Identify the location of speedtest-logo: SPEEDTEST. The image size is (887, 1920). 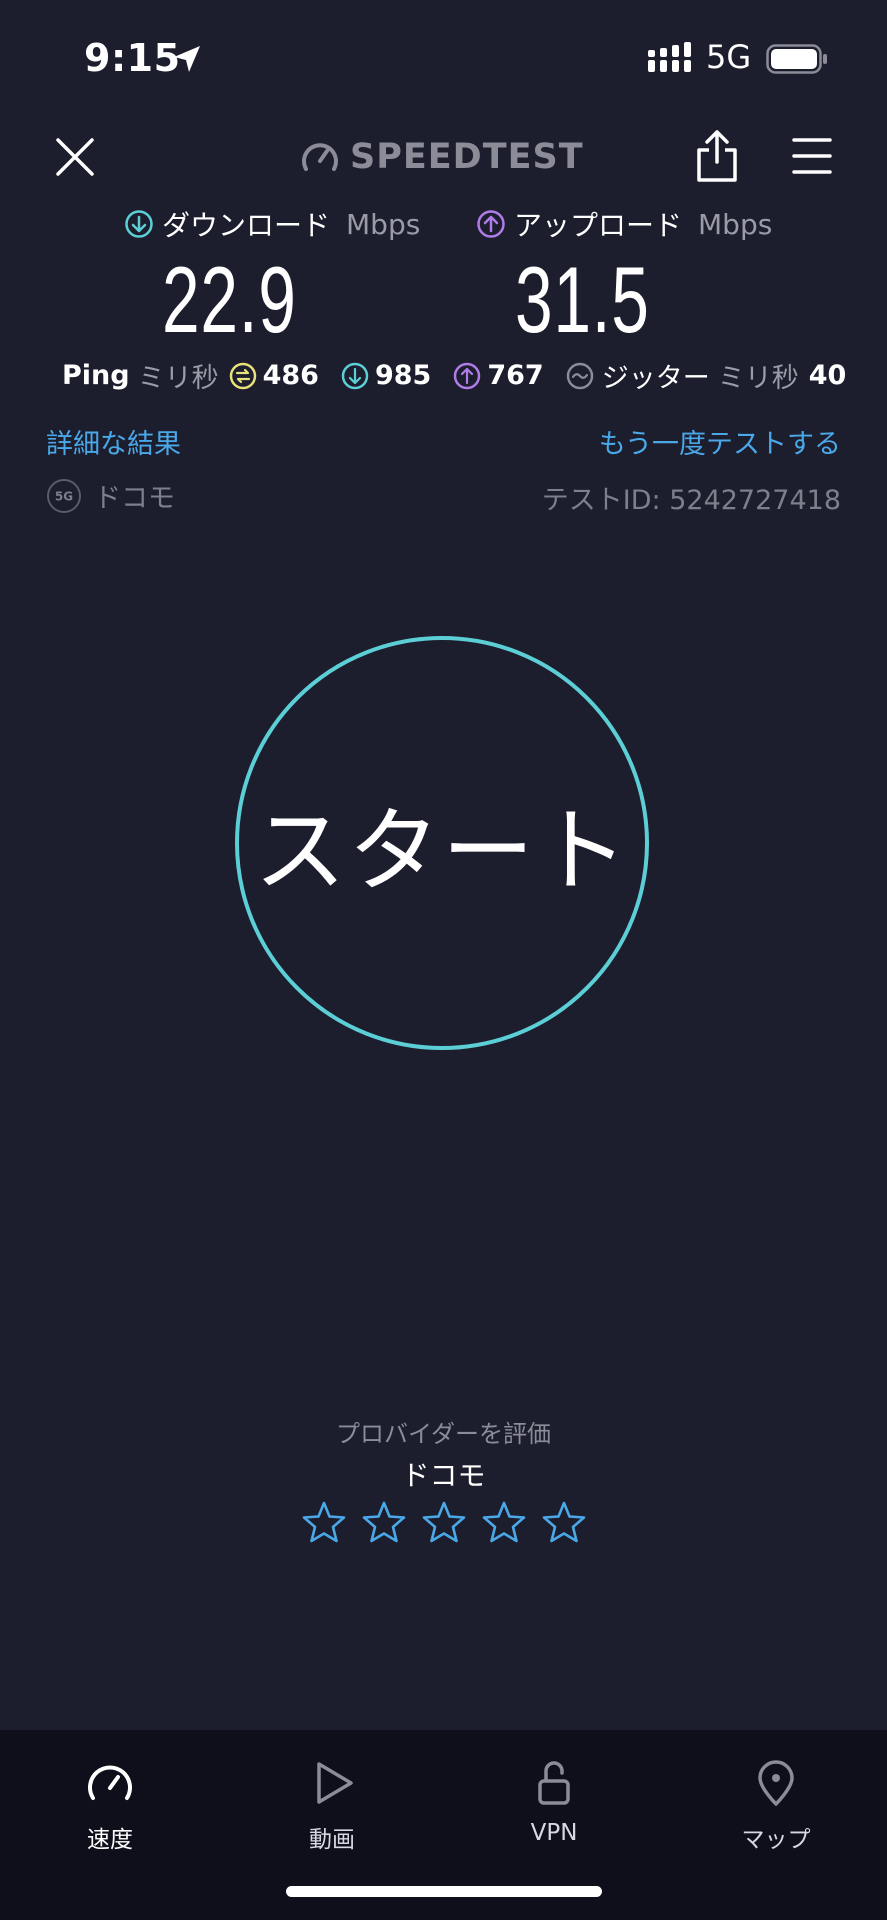
(442, 157).